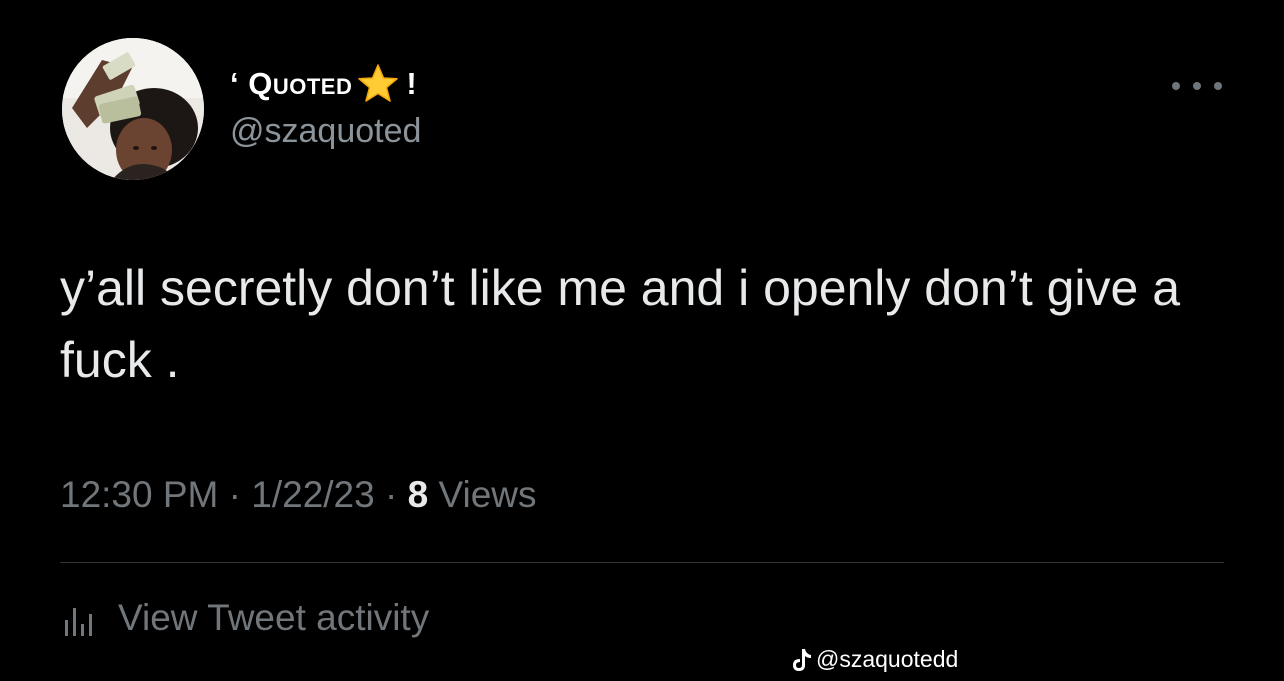 The width and height of the screenshot is (1284, 681). I want to click on views-label: Views, so click(482, 494).